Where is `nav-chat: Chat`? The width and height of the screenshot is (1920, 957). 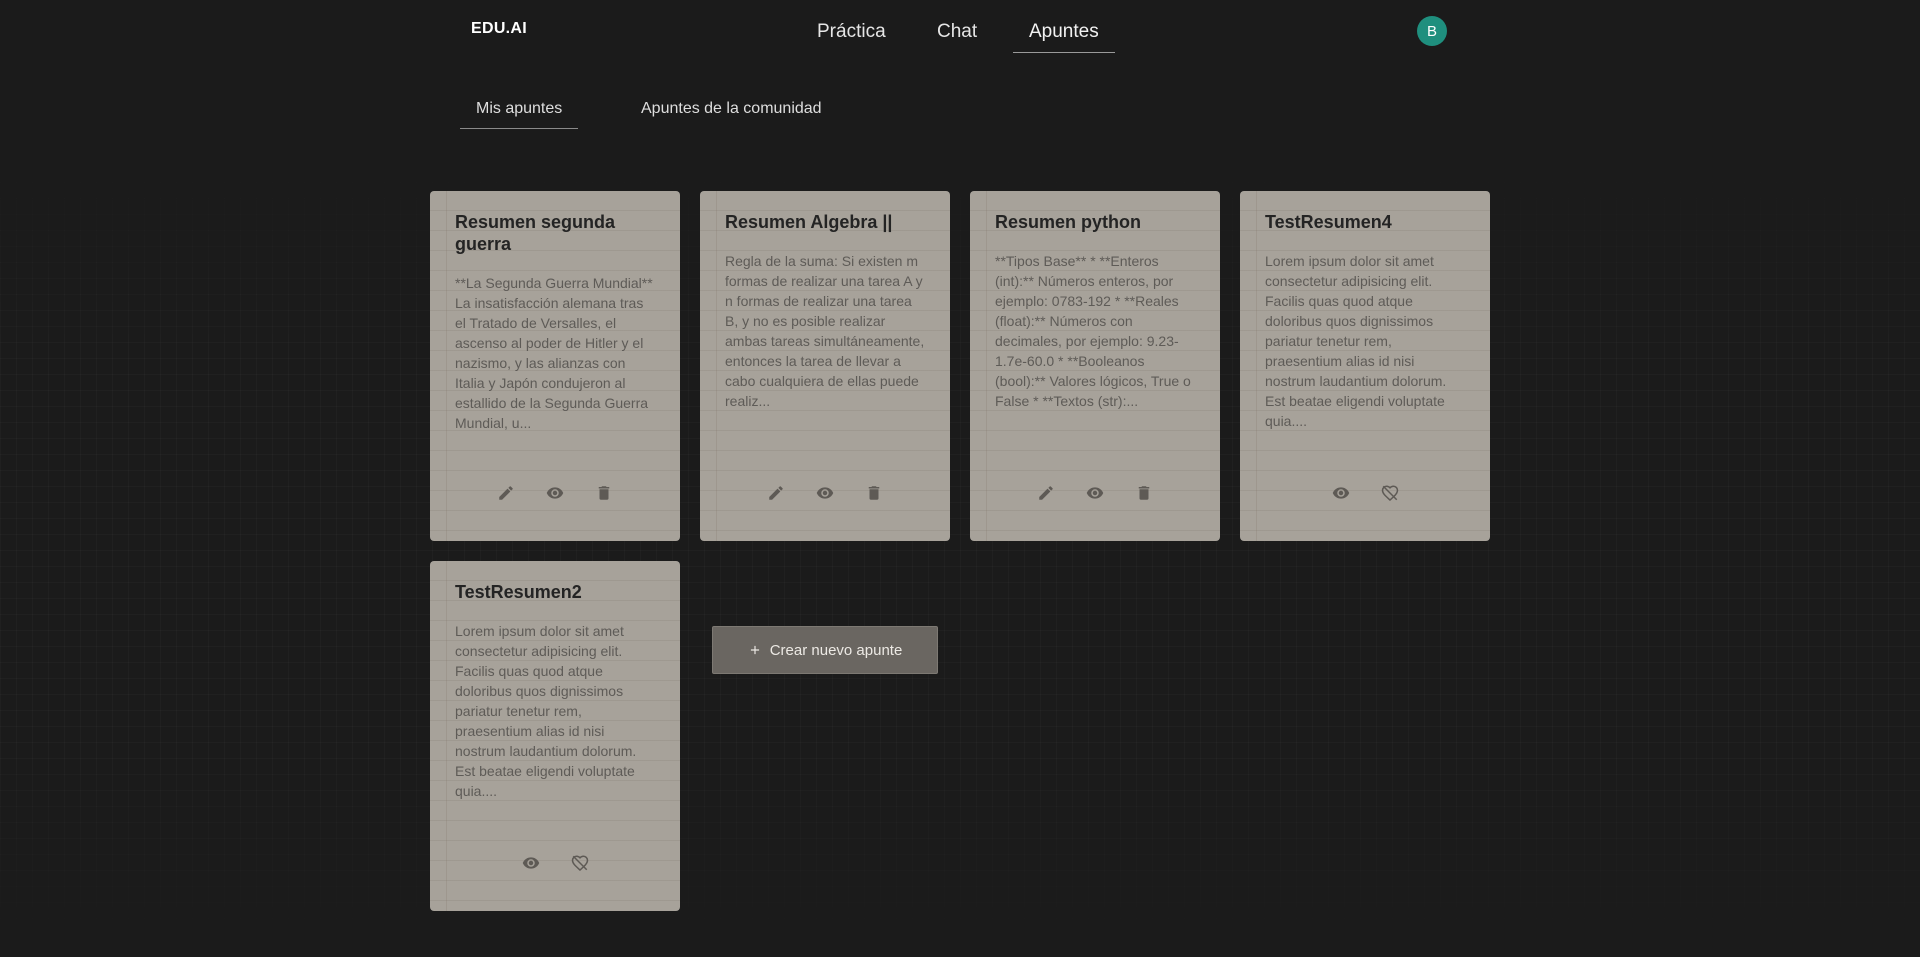 nav-chat: Chat is located at coordinates (957, 35).